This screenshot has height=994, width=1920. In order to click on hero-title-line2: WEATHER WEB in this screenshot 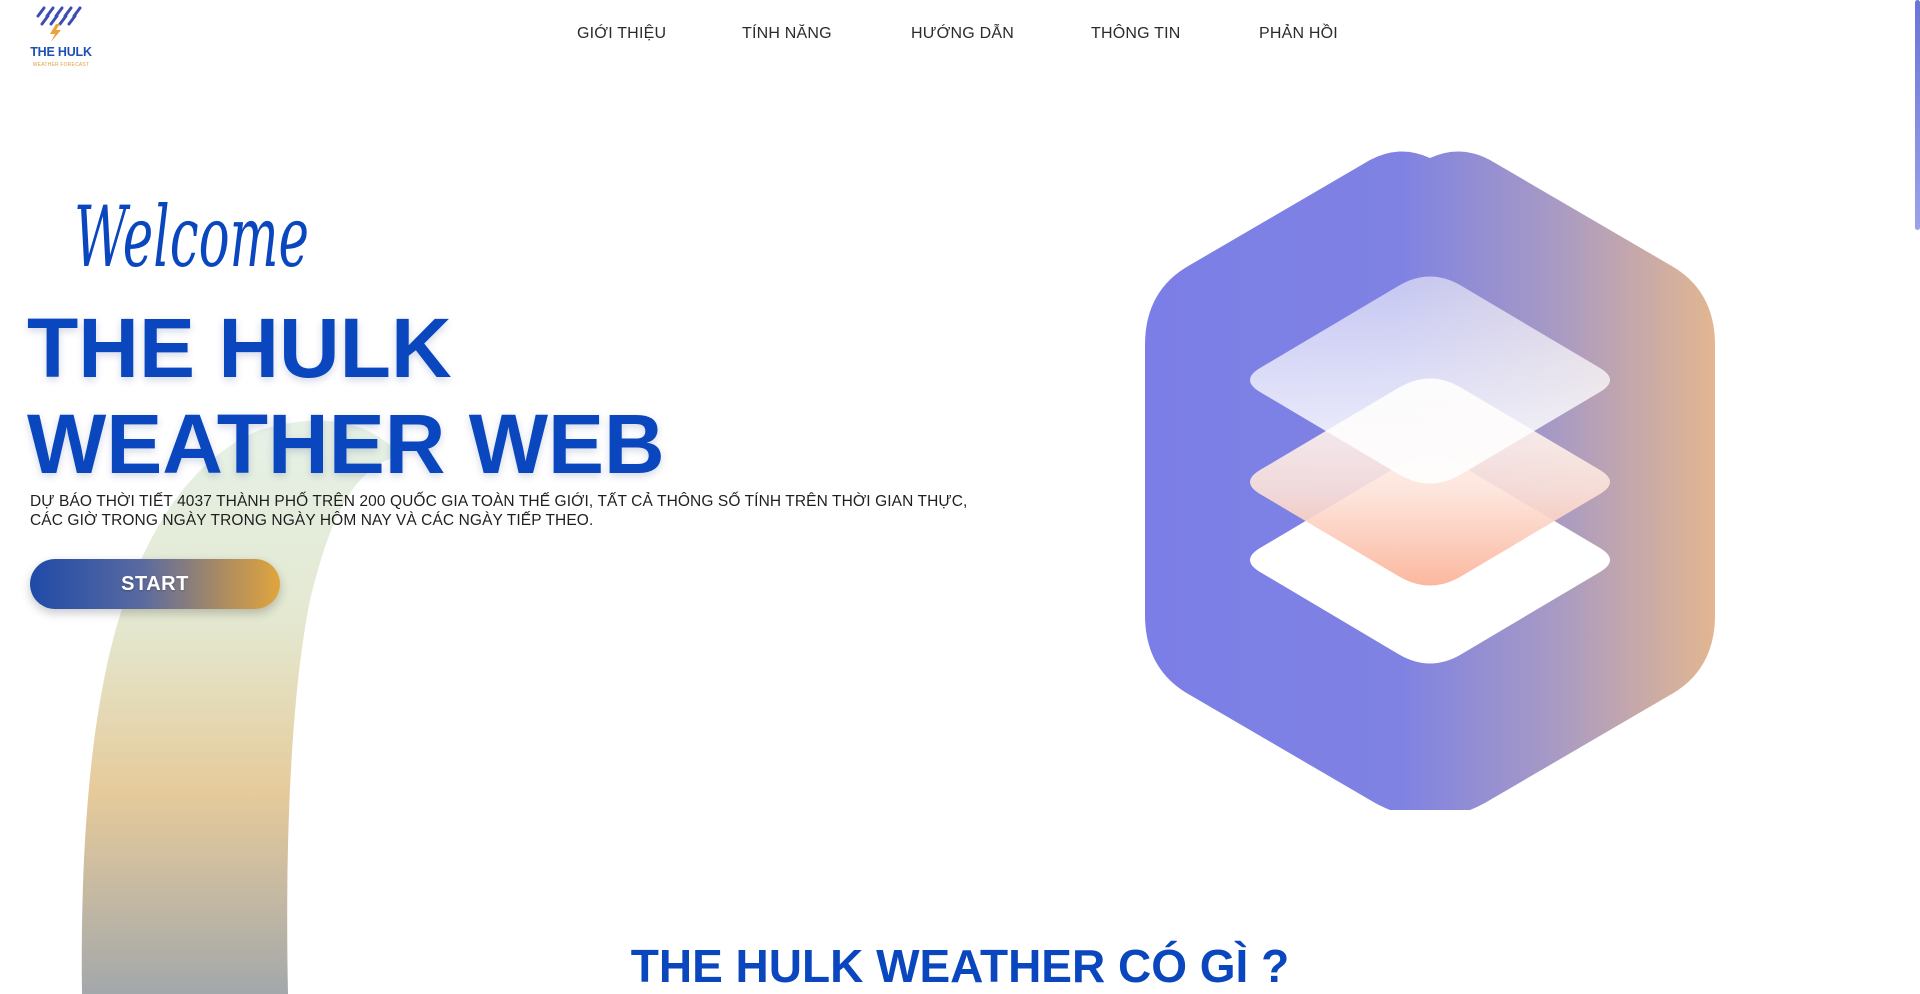, I will do `click(346, 444)`.